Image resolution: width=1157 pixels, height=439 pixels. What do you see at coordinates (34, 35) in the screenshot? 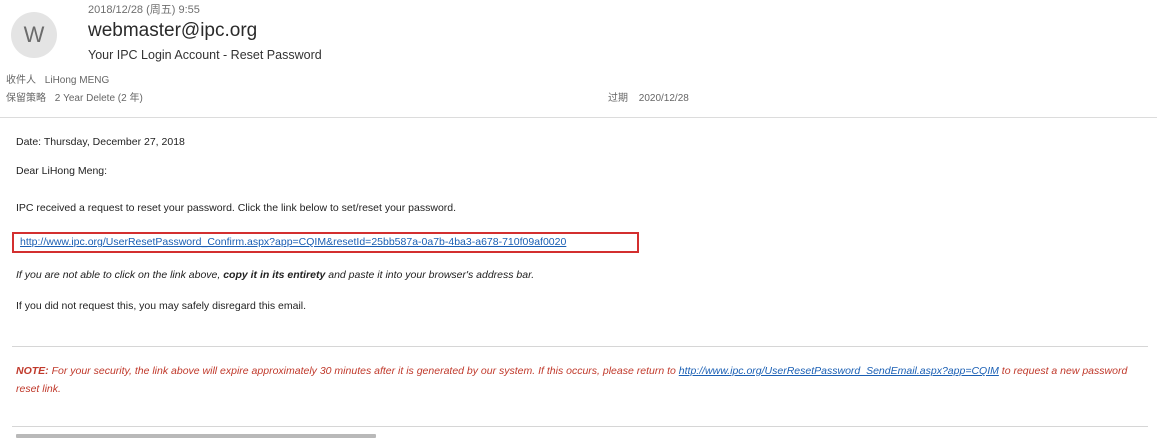
I see `sender-avatar: W` at bounding box center [34, 35].